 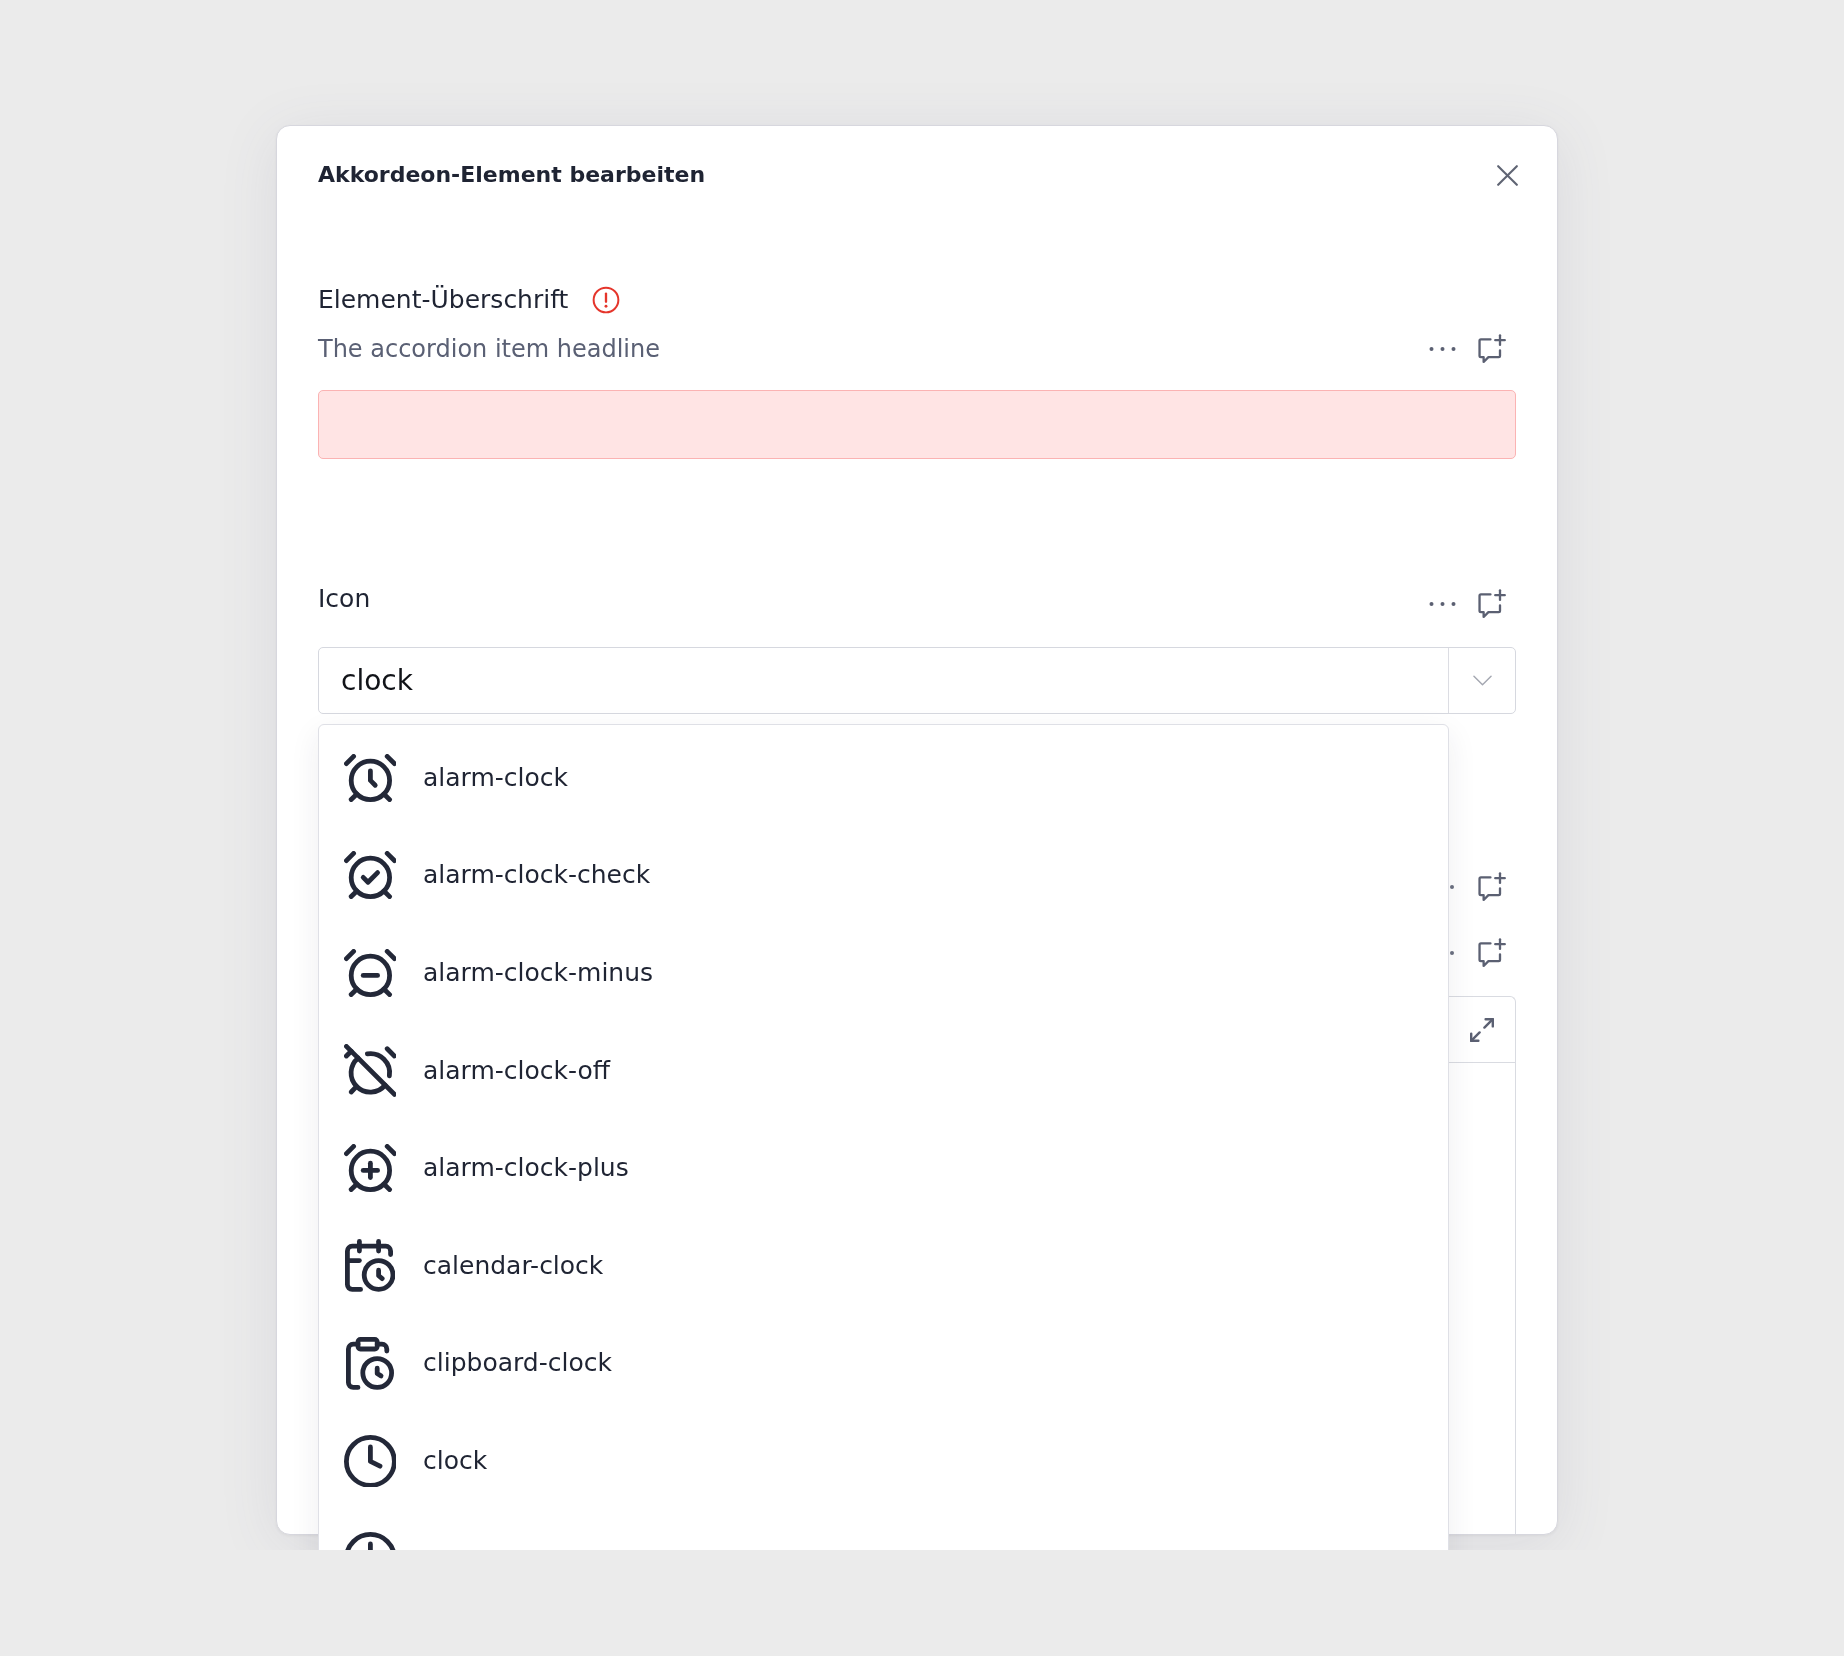 What do you see at coordinates (489, 349) in the screenshot?
I see `field-description: The accordion item headline` at bounding box center [489, 349].